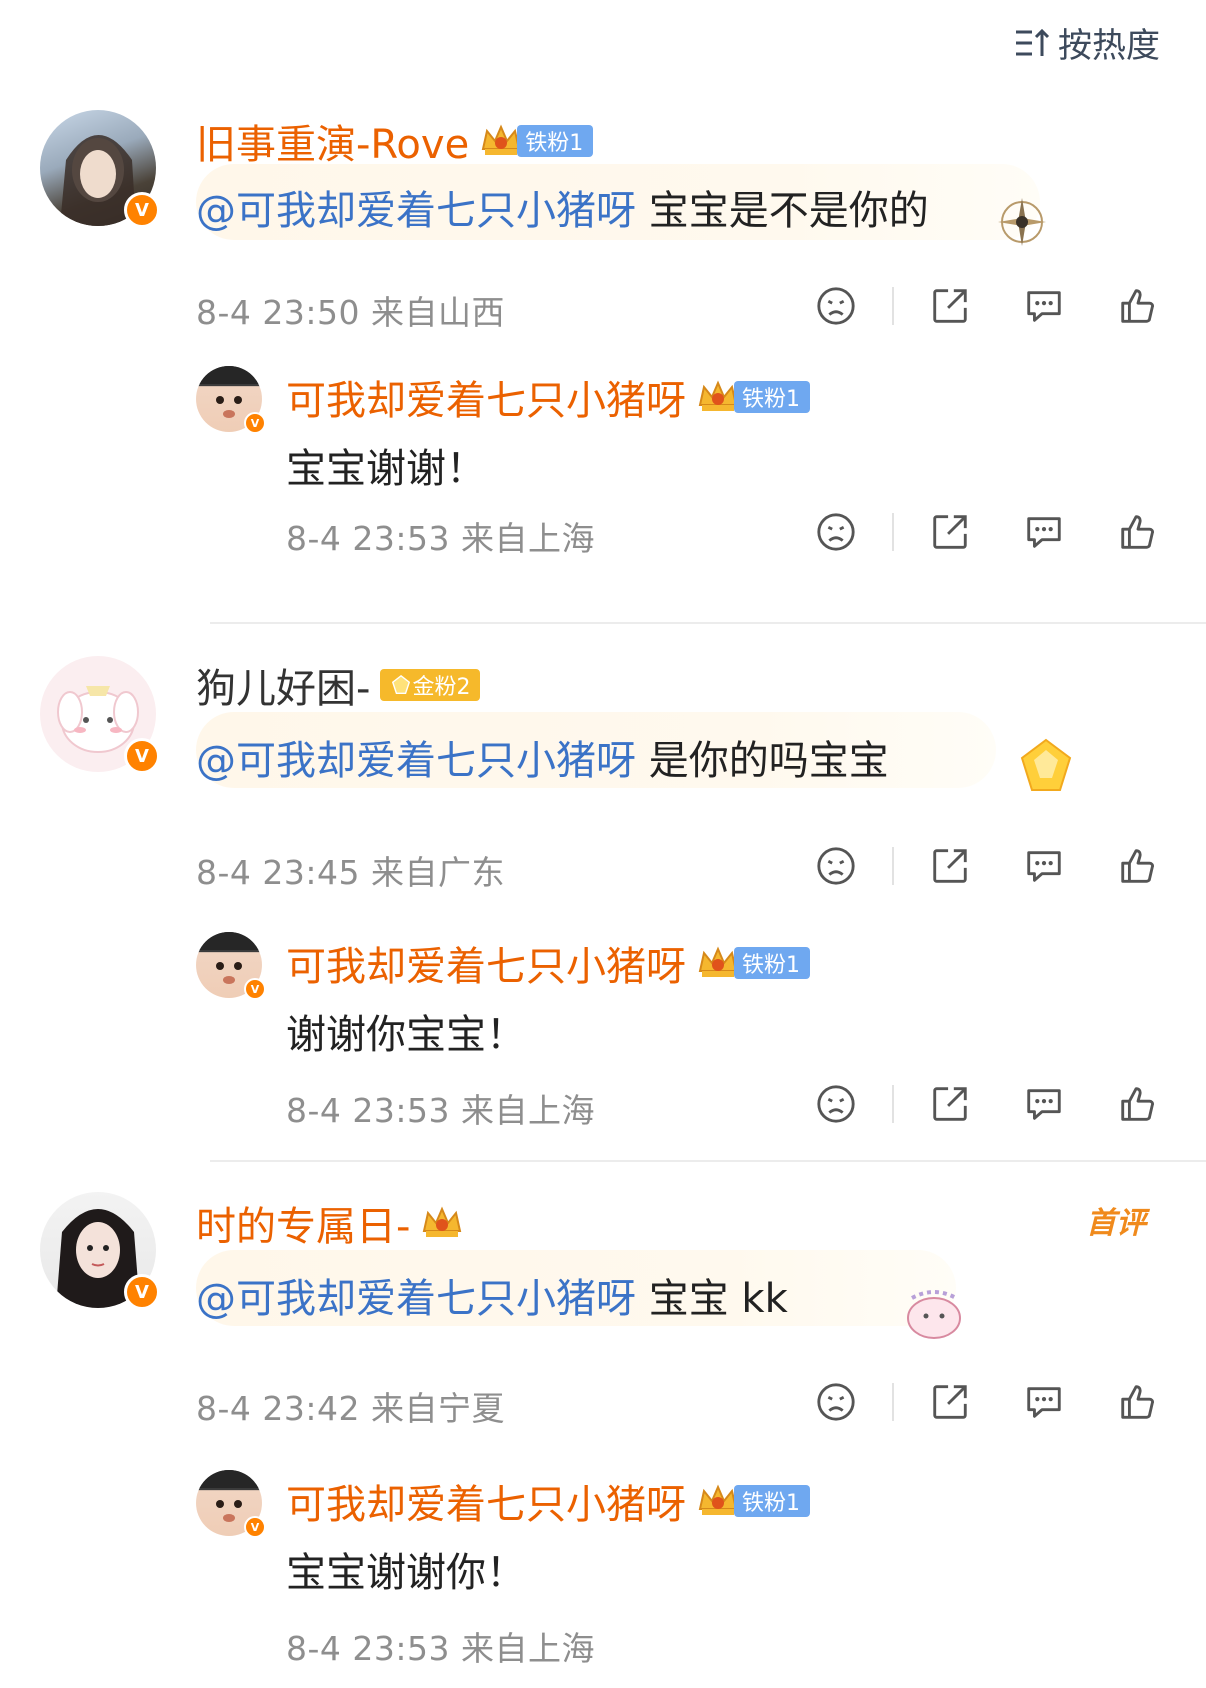 The image size is (1206, 1688). I want to click on fan-badge, so click(442, 1223).